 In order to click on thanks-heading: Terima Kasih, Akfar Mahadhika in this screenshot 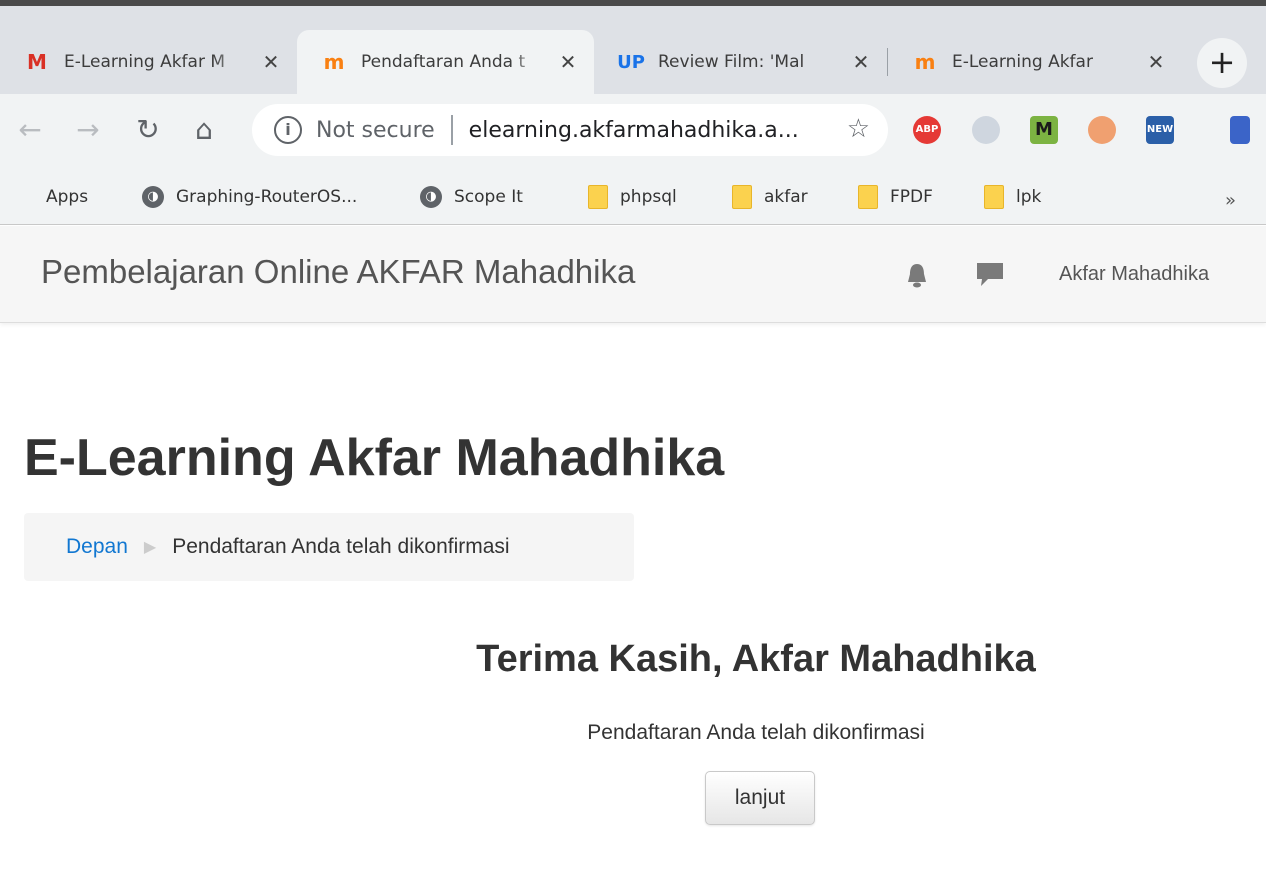, I will do `click(756, 659)`.